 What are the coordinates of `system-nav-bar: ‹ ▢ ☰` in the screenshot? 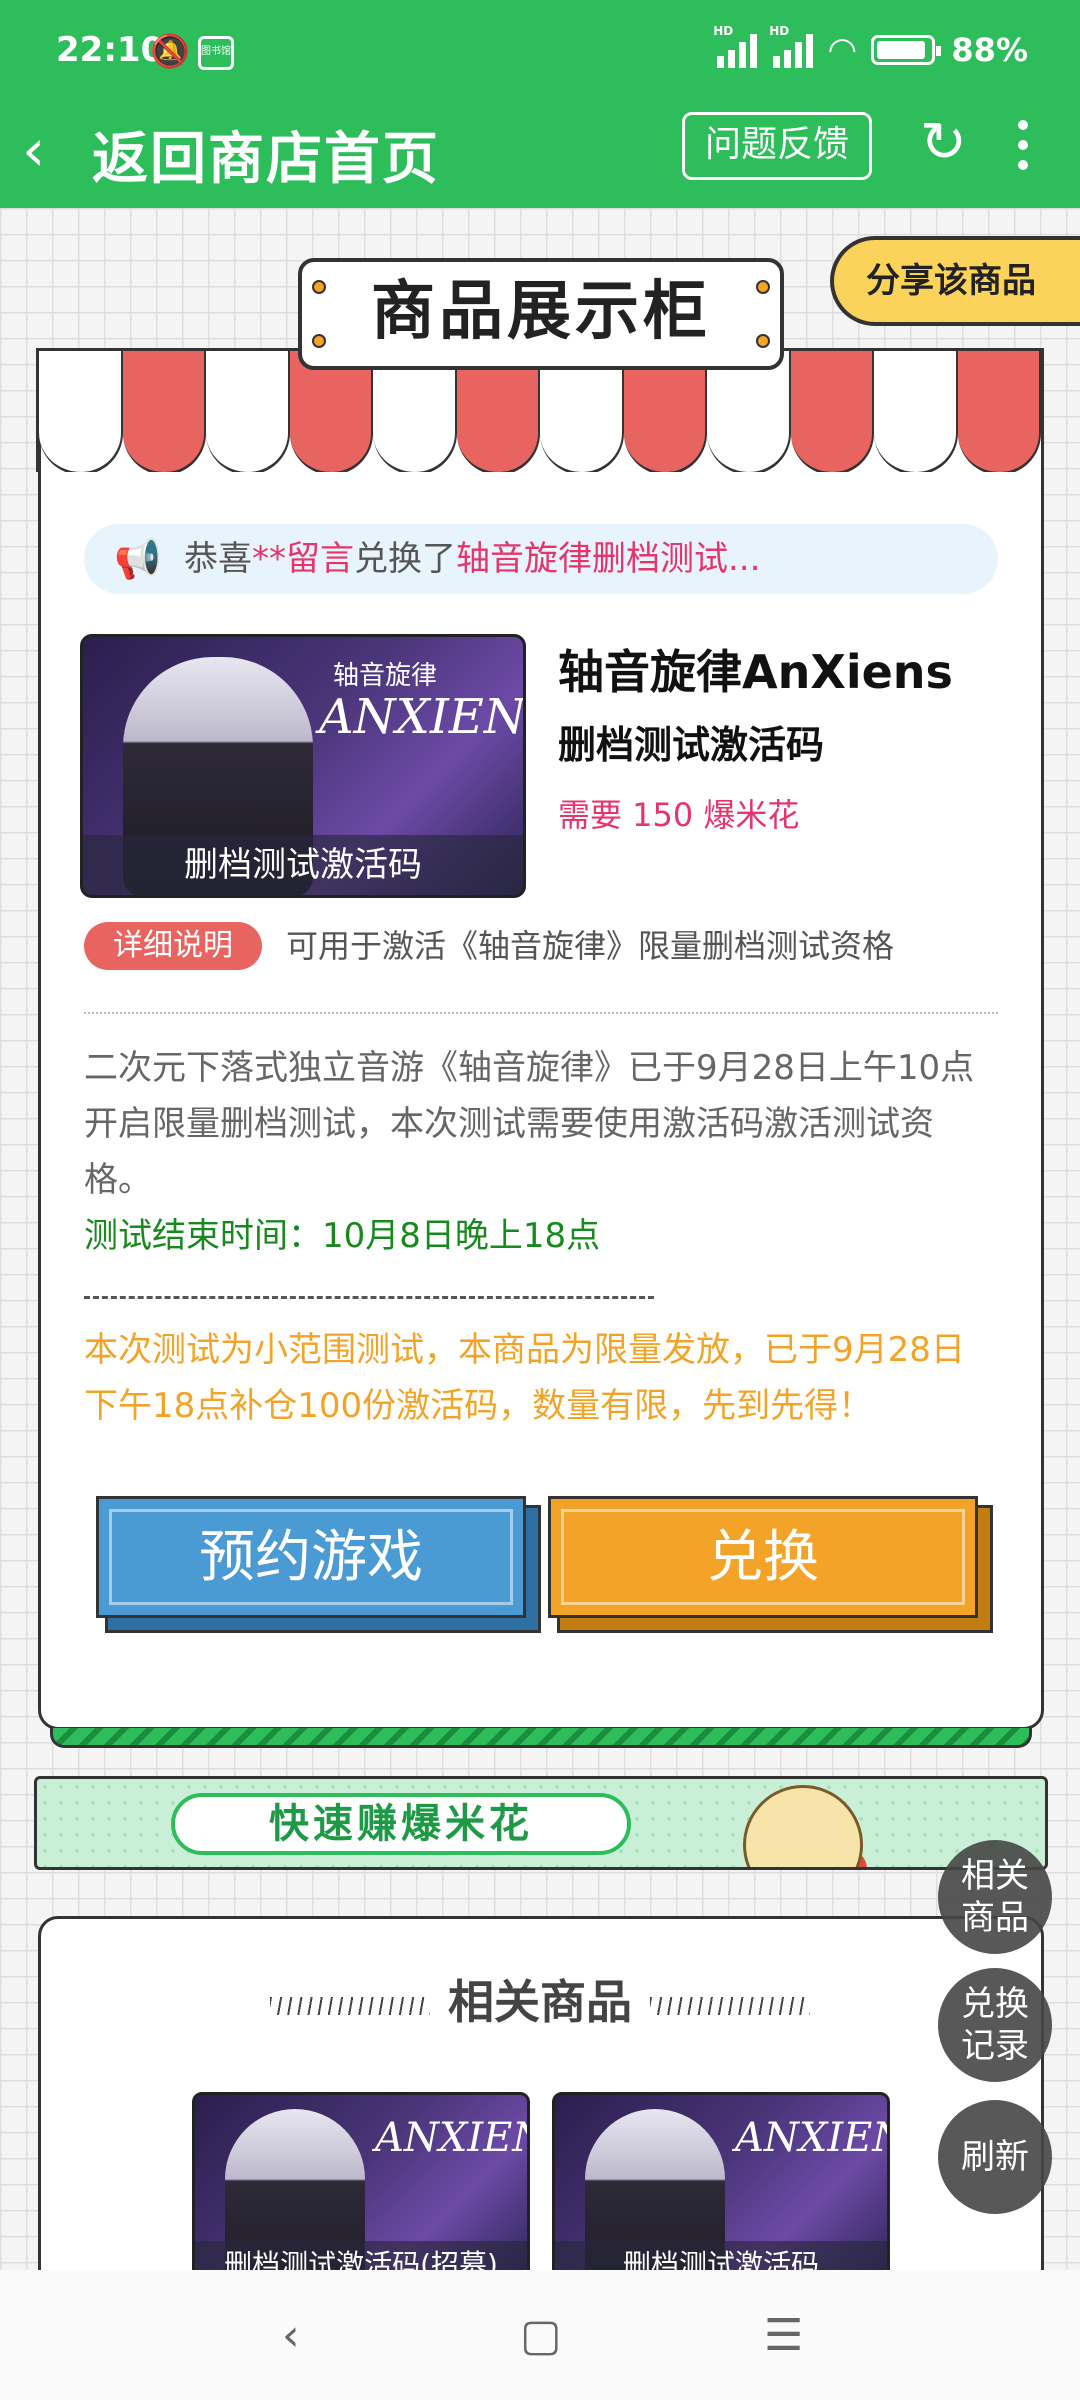 It's located at (540, 2335).